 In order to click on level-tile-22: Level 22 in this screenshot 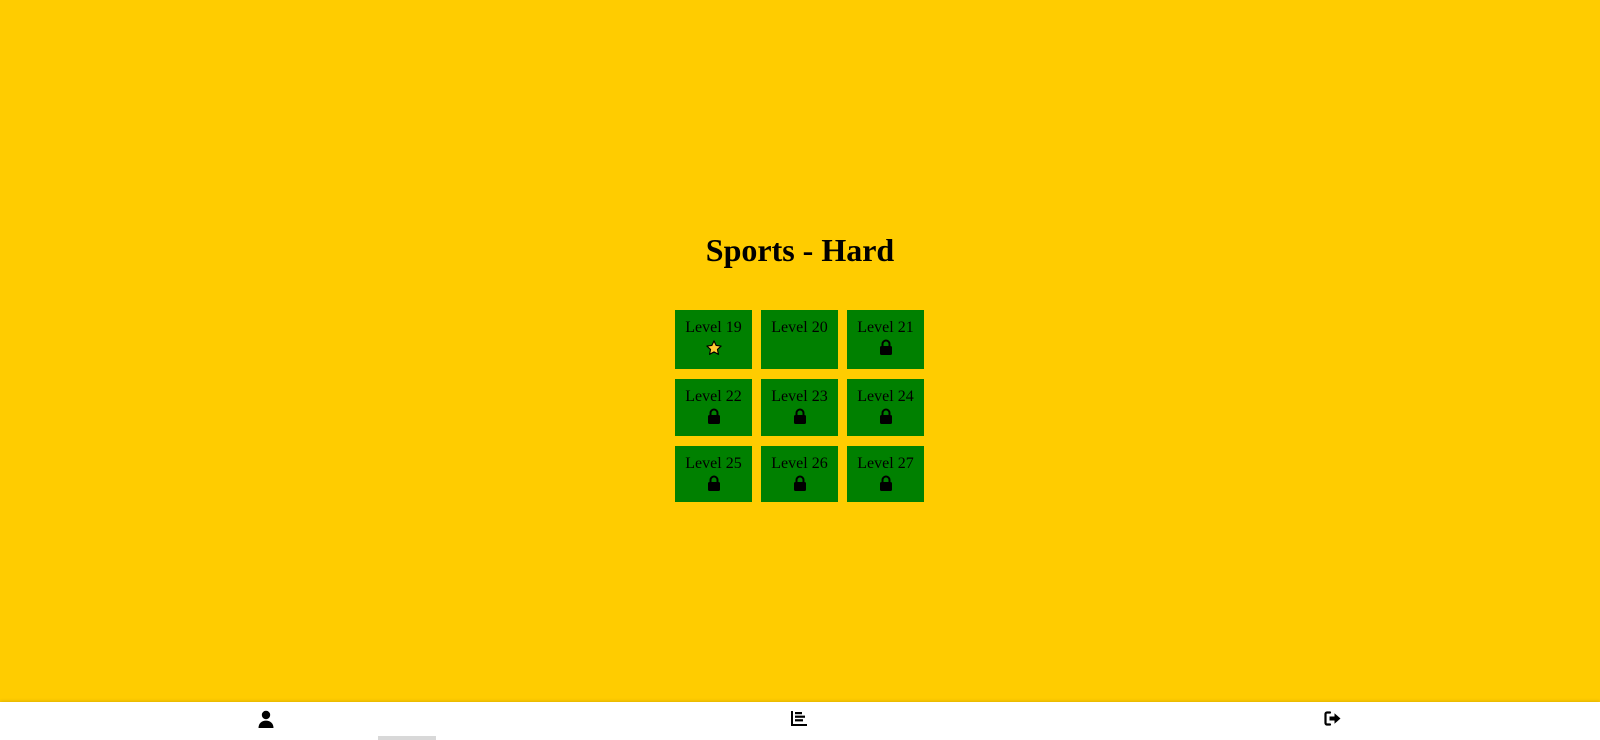, I will do `click(713, 407)`.